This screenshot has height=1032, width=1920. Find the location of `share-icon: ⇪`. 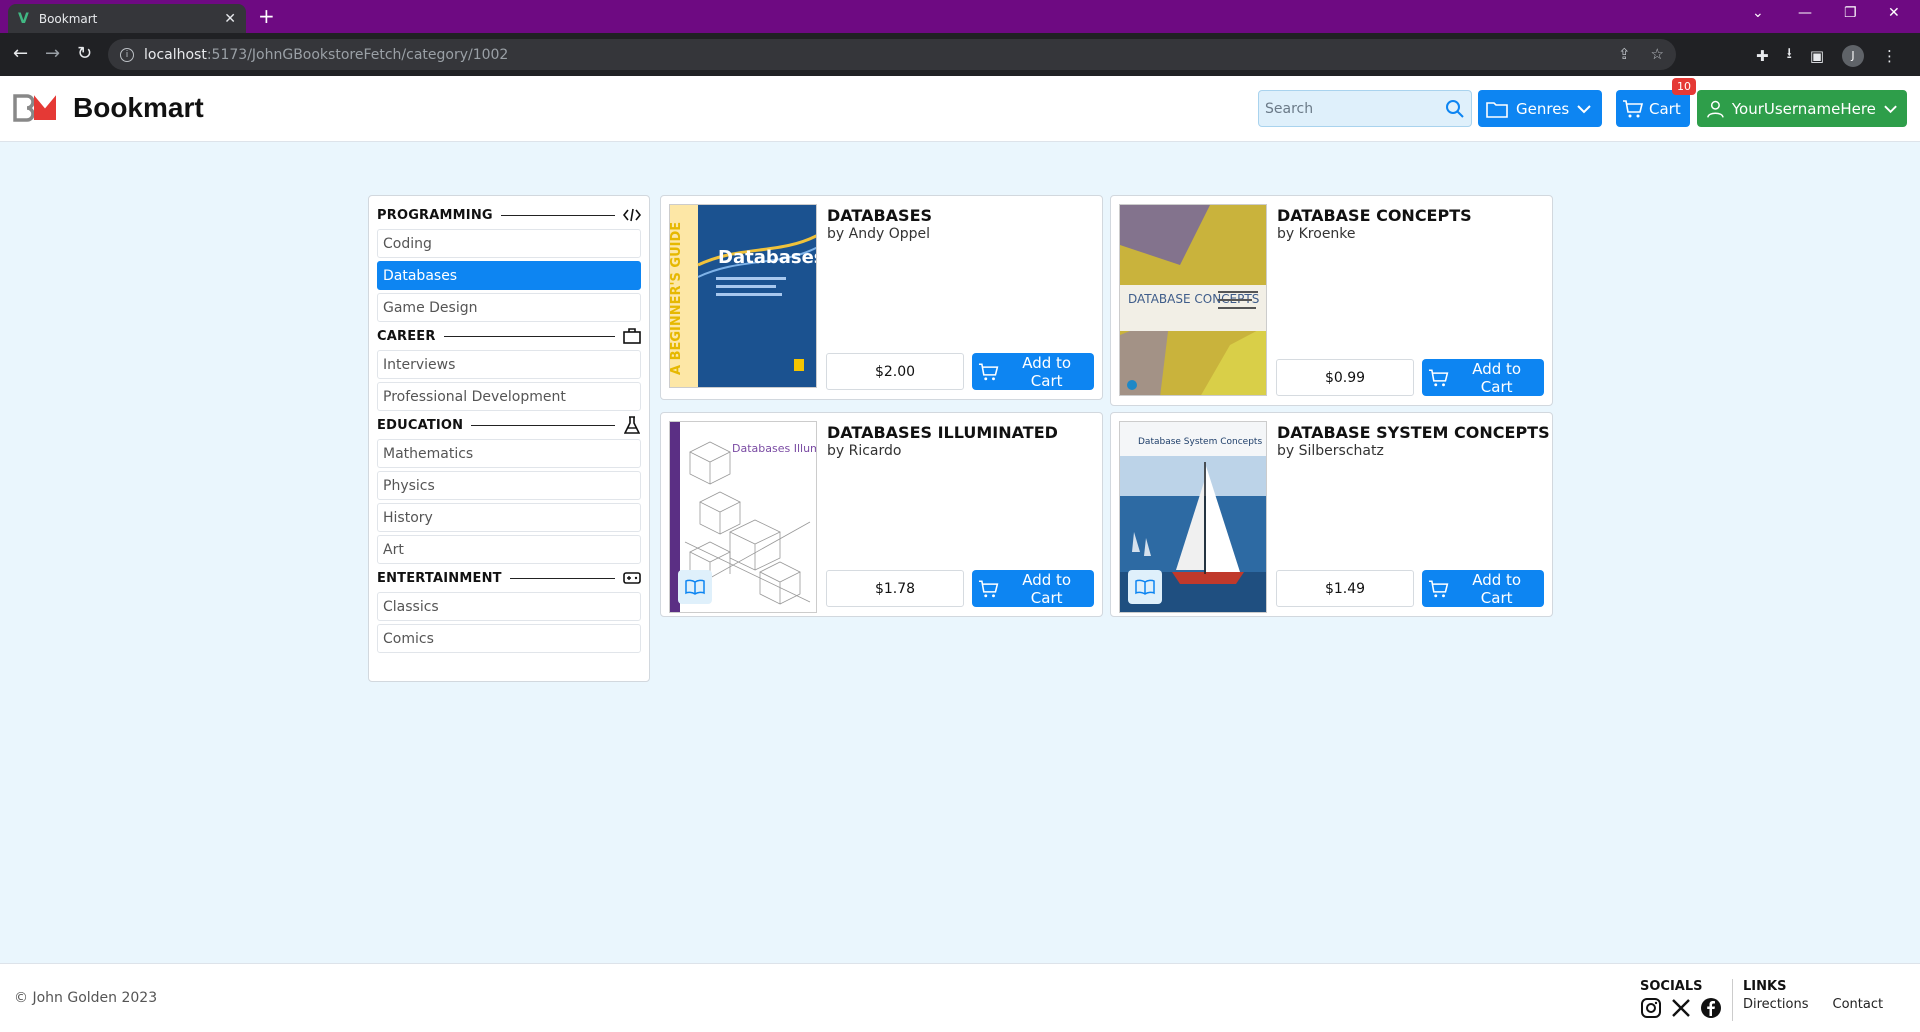

share-icon: ⇪ is located at coordinates (1624, 54).